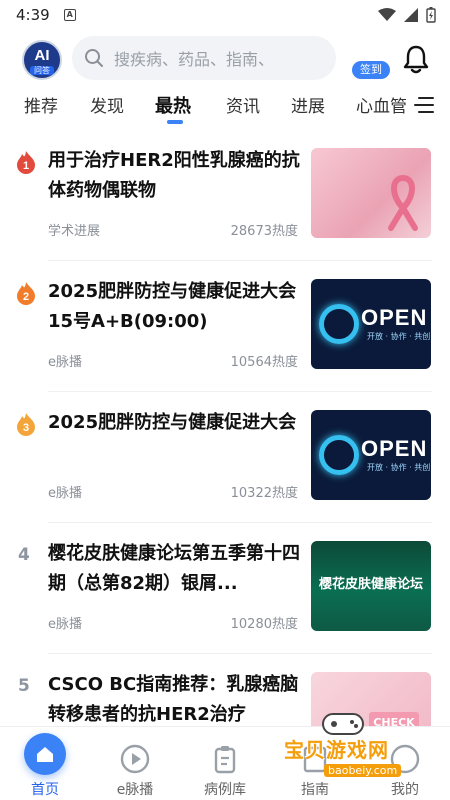  I want to click on status-time: 4:39, so click(33, 15).